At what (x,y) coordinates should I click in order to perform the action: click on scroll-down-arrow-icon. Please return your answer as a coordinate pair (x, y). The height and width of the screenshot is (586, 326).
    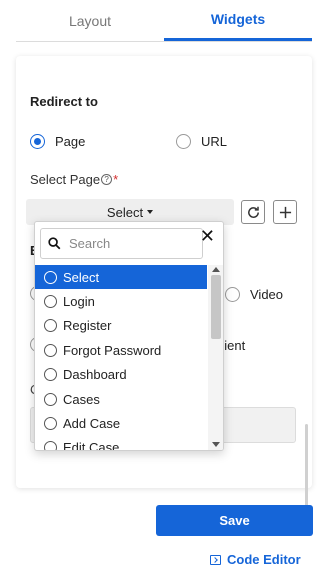
    Looking at the image, I should click on (216, 444).